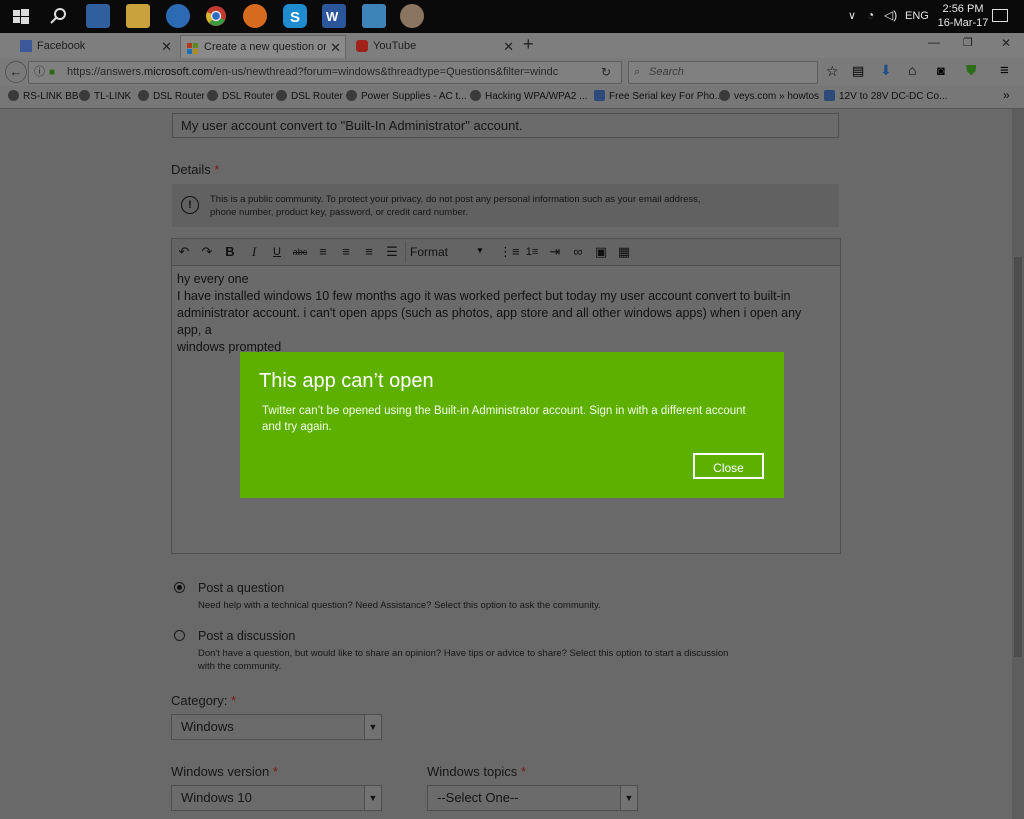 The image size is (1024, 819). Describe the element at coordinates (1000, 15) in the screenshot. I see `notifications-icon` at that location.